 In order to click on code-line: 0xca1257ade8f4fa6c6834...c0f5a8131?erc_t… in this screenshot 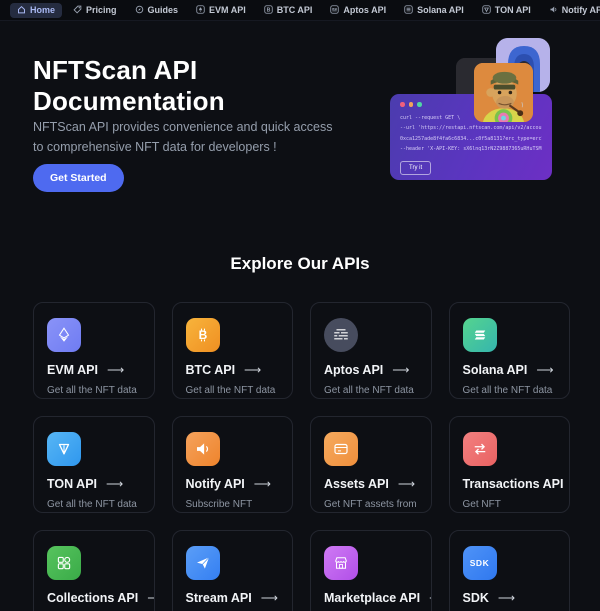, I will do `click(471, 138)`.